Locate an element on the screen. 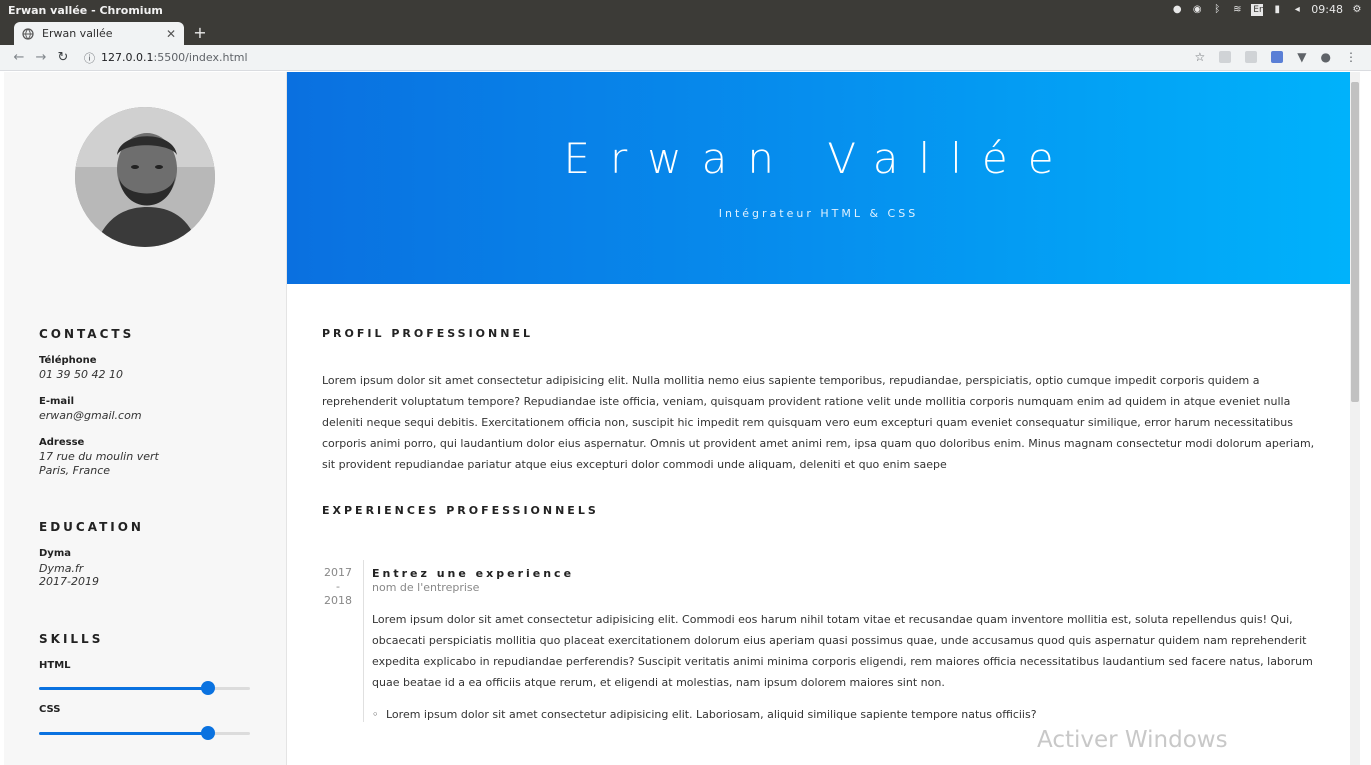  experience-heading: EXPERIENCES PROFESSIONNELS is located at coordinates (460, 510).